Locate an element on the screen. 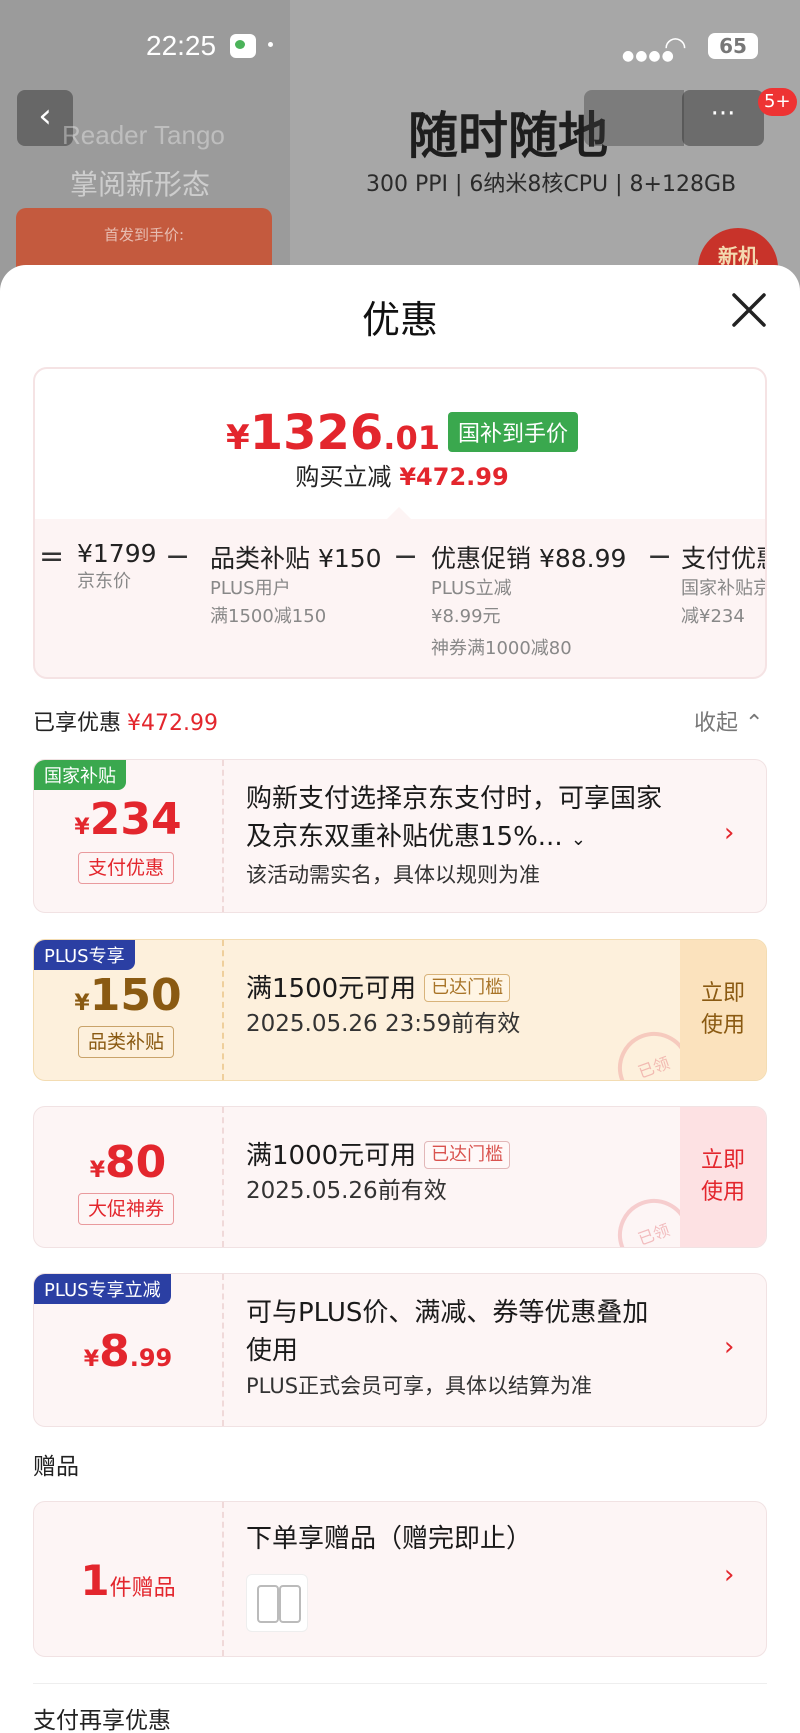 The height and width of the screenshot is (1733, 800). wechat-icon is located at coordinates (243, 46).